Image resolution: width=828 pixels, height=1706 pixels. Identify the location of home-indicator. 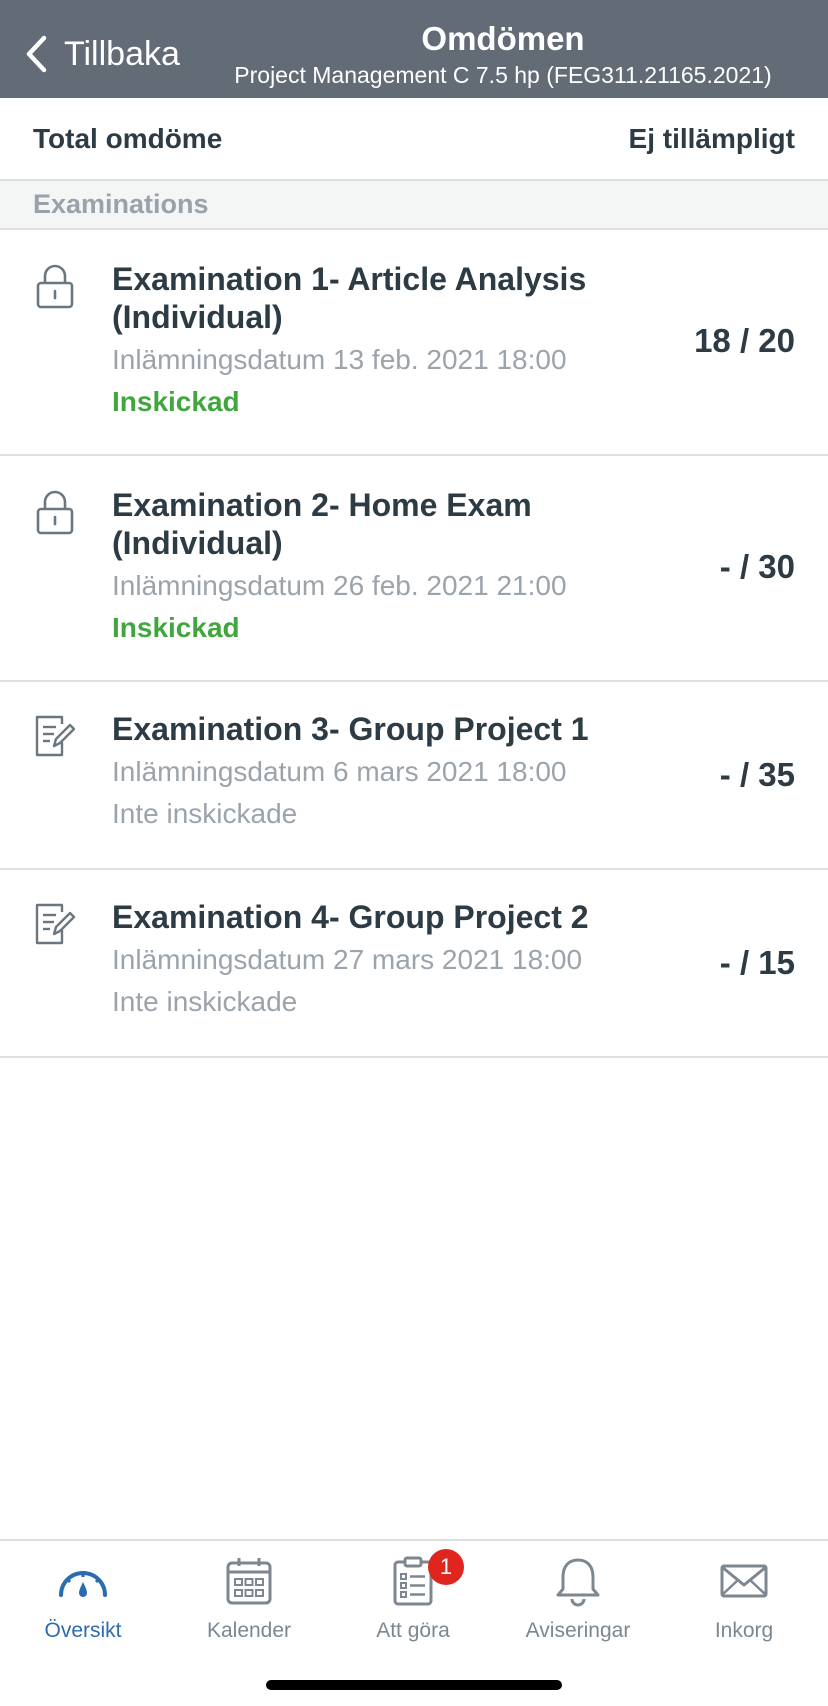
(414, 1685).